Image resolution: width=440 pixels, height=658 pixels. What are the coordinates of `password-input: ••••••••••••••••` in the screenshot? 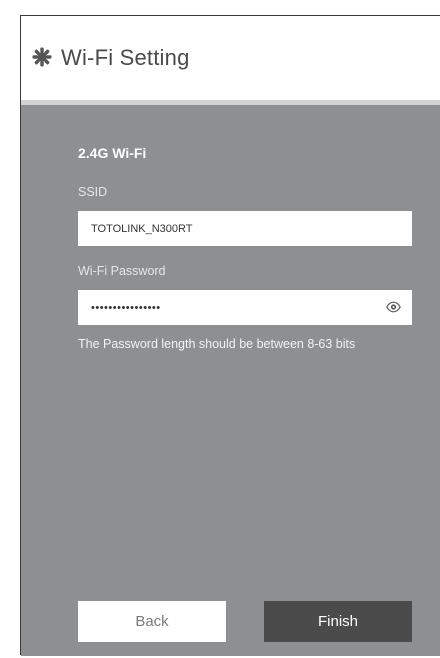 It's located at (245, 307).